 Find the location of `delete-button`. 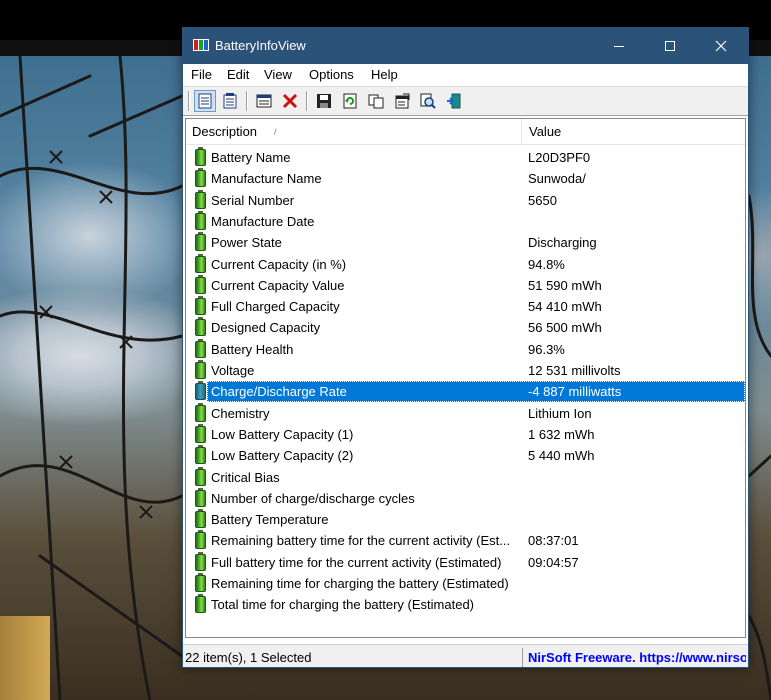

delete-button is located at coordinates (290, 101).